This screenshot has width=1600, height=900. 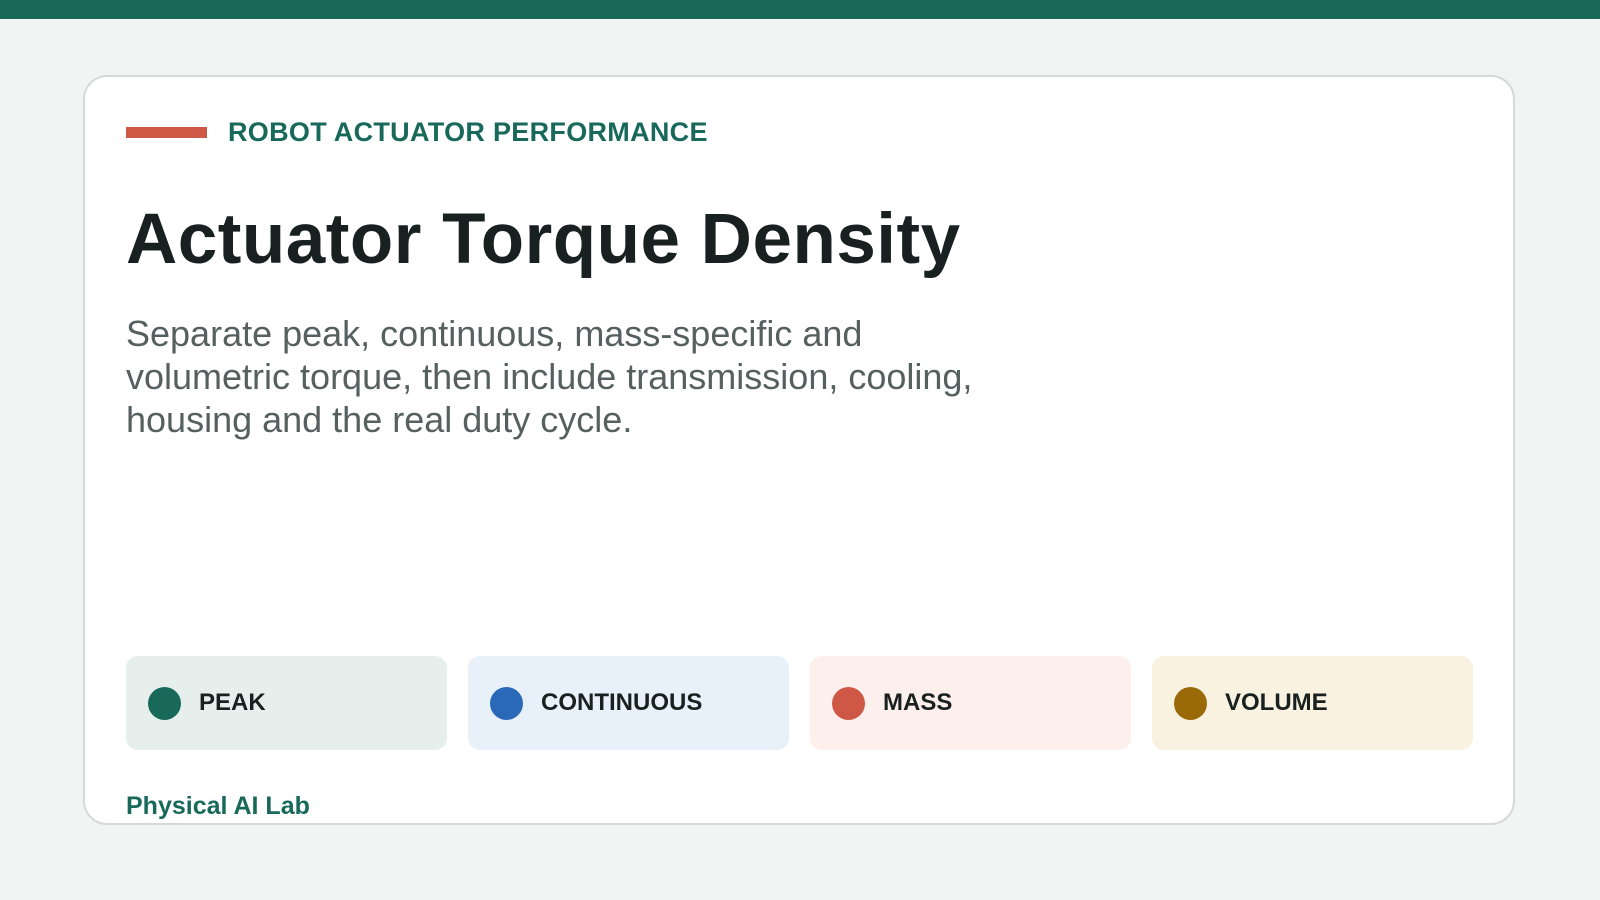 I want to click on pill-label: VOLUME, so click(x=1276, y=702).